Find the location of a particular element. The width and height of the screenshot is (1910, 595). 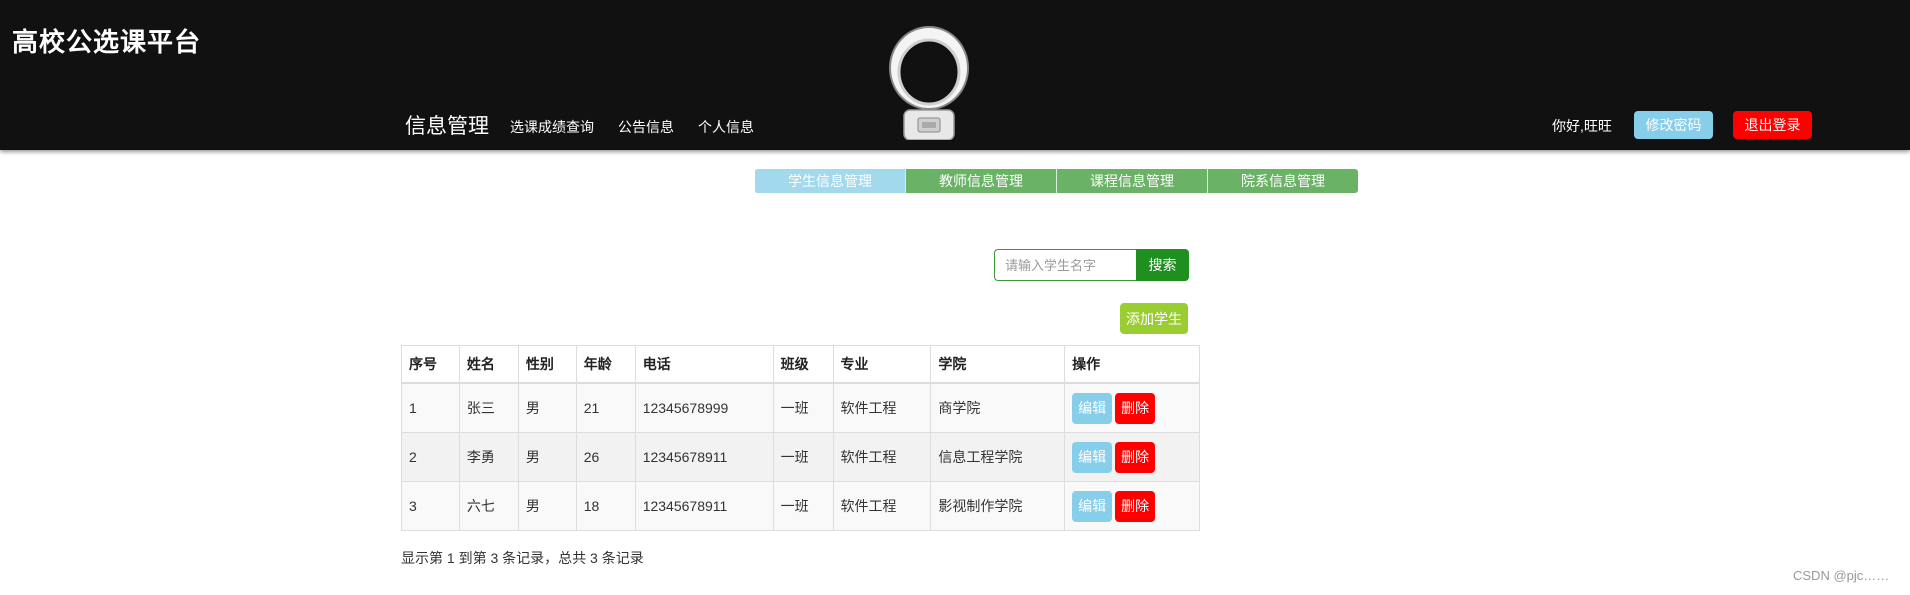

nav-personal-info: 个人信息 is located at coordinates (726, 127).